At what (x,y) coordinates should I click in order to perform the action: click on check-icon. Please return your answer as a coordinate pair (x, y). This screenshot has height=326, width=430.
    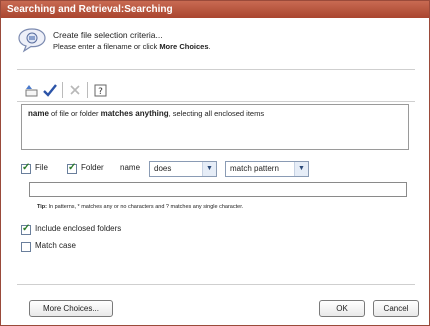
    Looking at the image, I should click on (50, 90).